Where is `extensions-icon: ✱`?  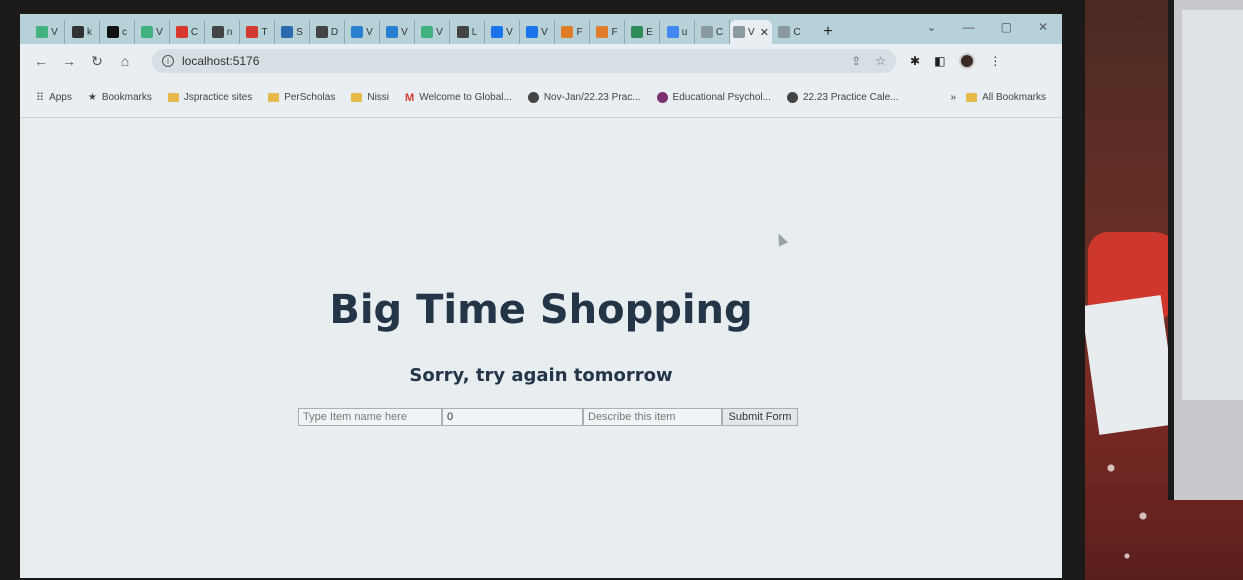 extensions-icon: ✱ is located at coordinates (915, 61).